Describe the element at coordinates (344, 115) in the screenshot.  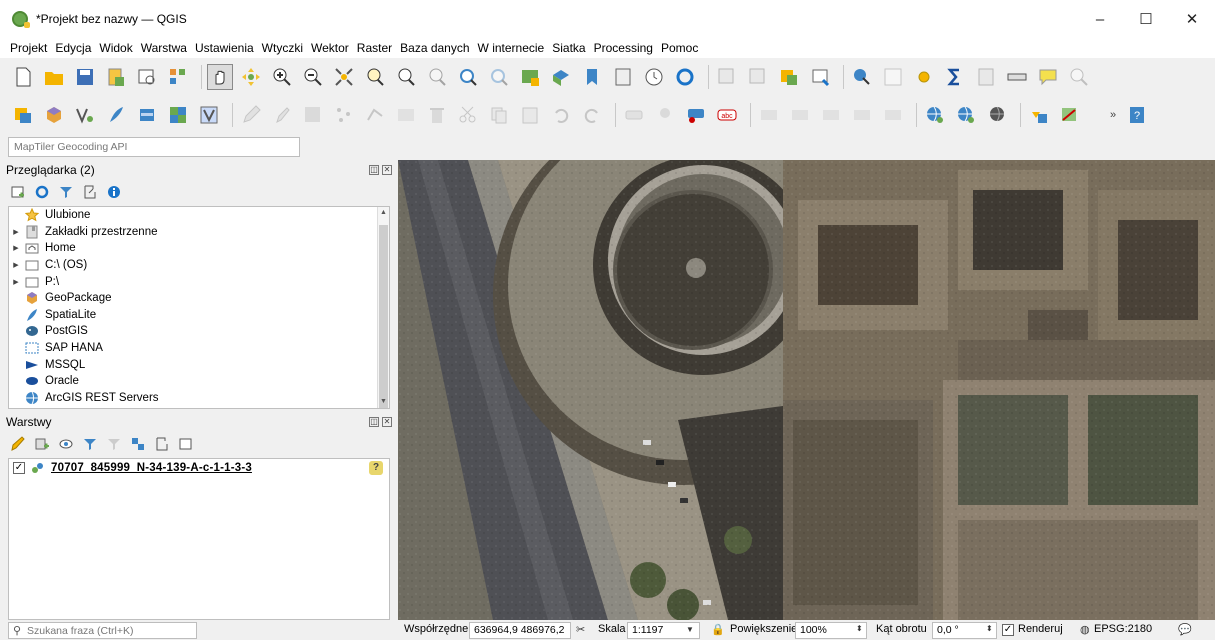
I see `digitize-button` at that location.